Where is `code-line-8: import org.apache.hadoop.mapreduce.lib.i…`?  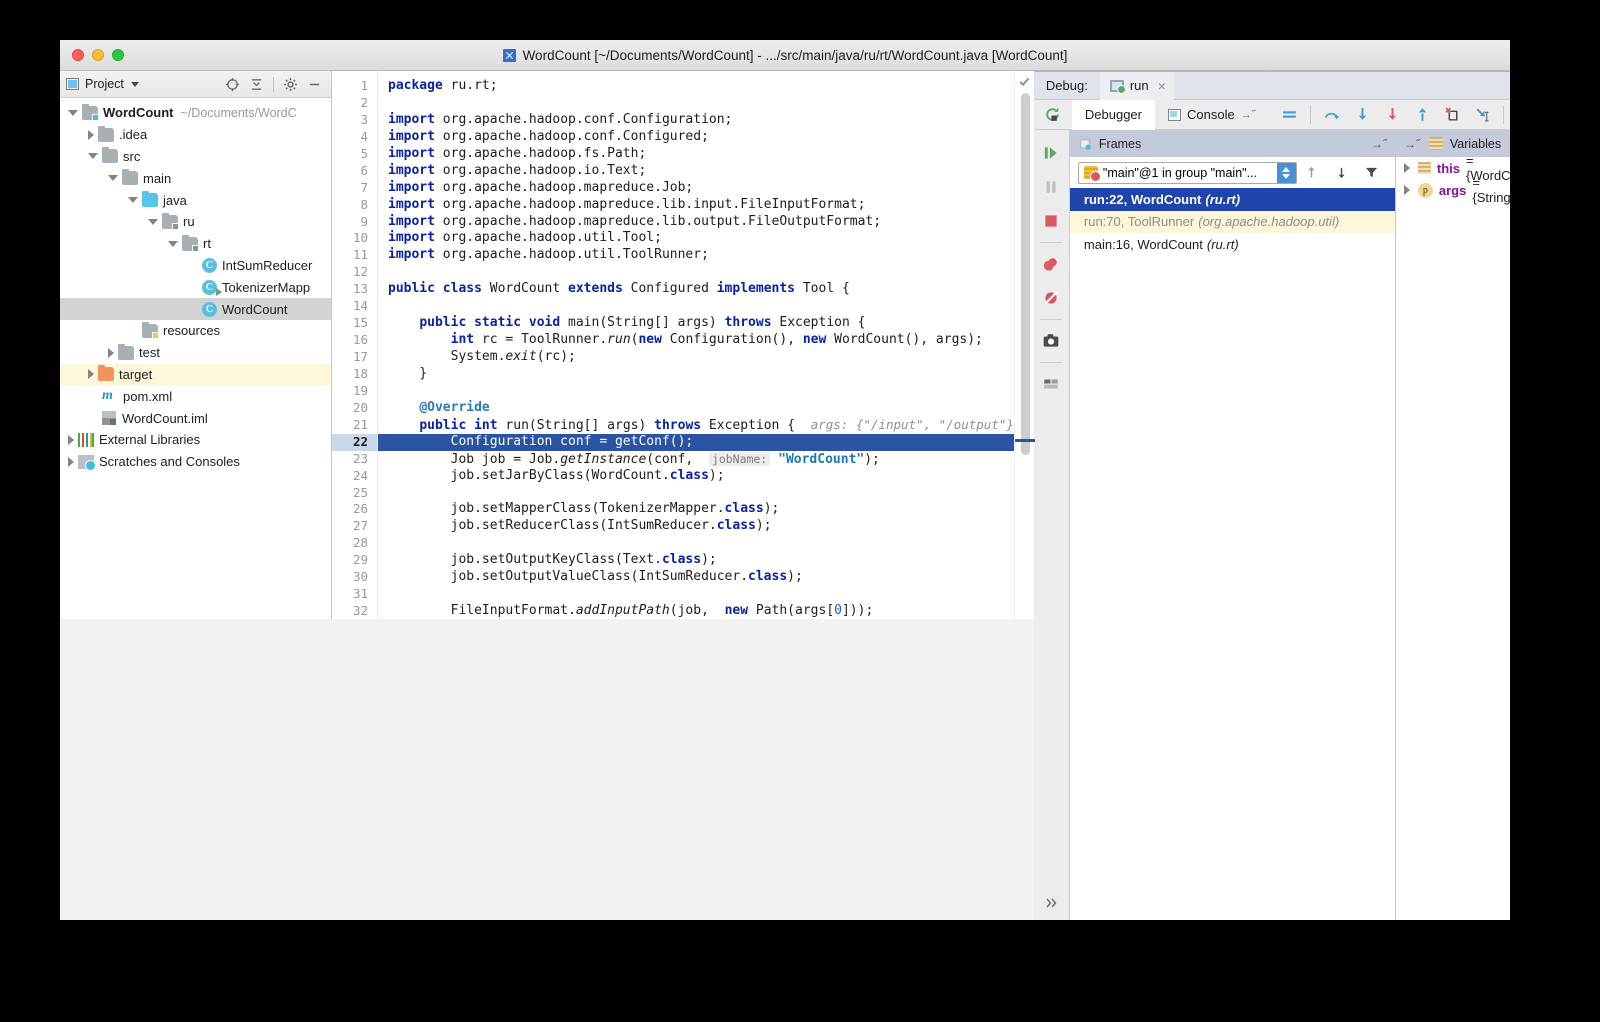
code-line-8: import org.apache.hadoop.mapreduce.lib.i… is located at coordinates (701, 205).